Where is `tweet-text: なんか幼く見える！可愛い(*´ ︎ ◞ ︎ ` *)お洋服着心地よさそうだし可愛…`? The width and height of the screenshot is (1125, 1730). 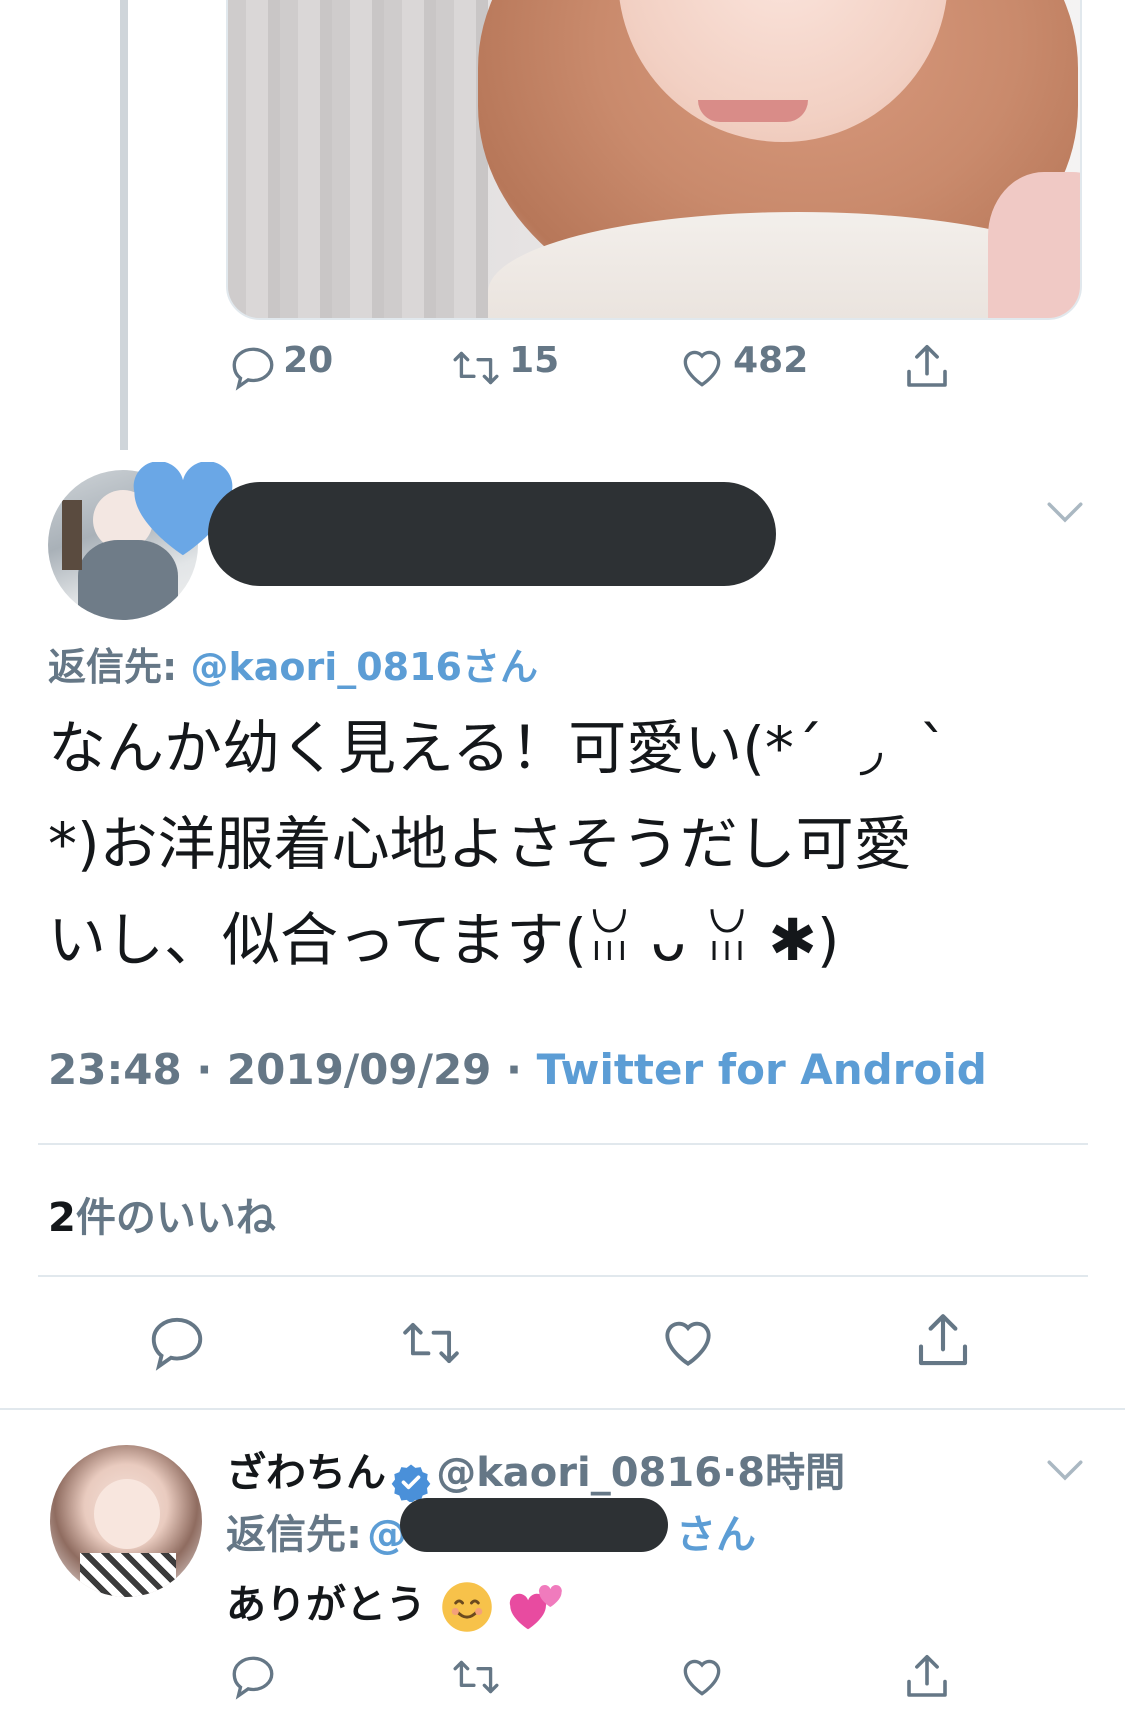
tweet-text: なんか幼く見える！可愛い(*´ ︎ ◞ ︎ ` *)お洋服着心地よさそうだし可愛… is located at coordinates (543, 844).